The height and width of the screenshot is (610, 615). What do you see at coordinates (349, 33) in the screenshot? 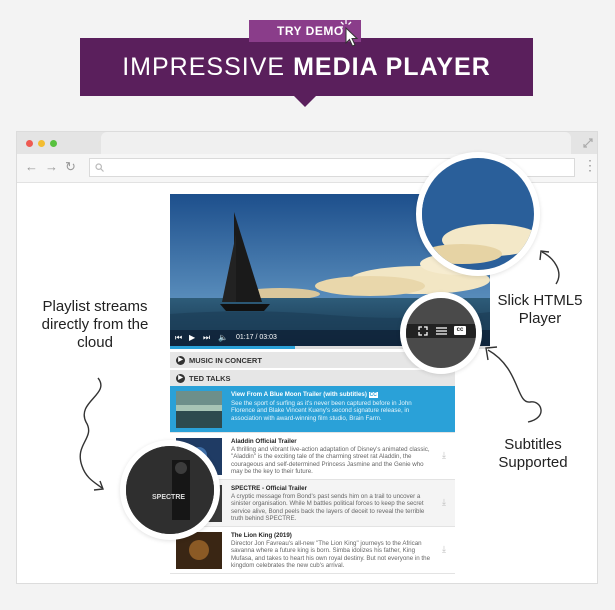
I see `cursor-click-icon` at bounding box center [349, 33].